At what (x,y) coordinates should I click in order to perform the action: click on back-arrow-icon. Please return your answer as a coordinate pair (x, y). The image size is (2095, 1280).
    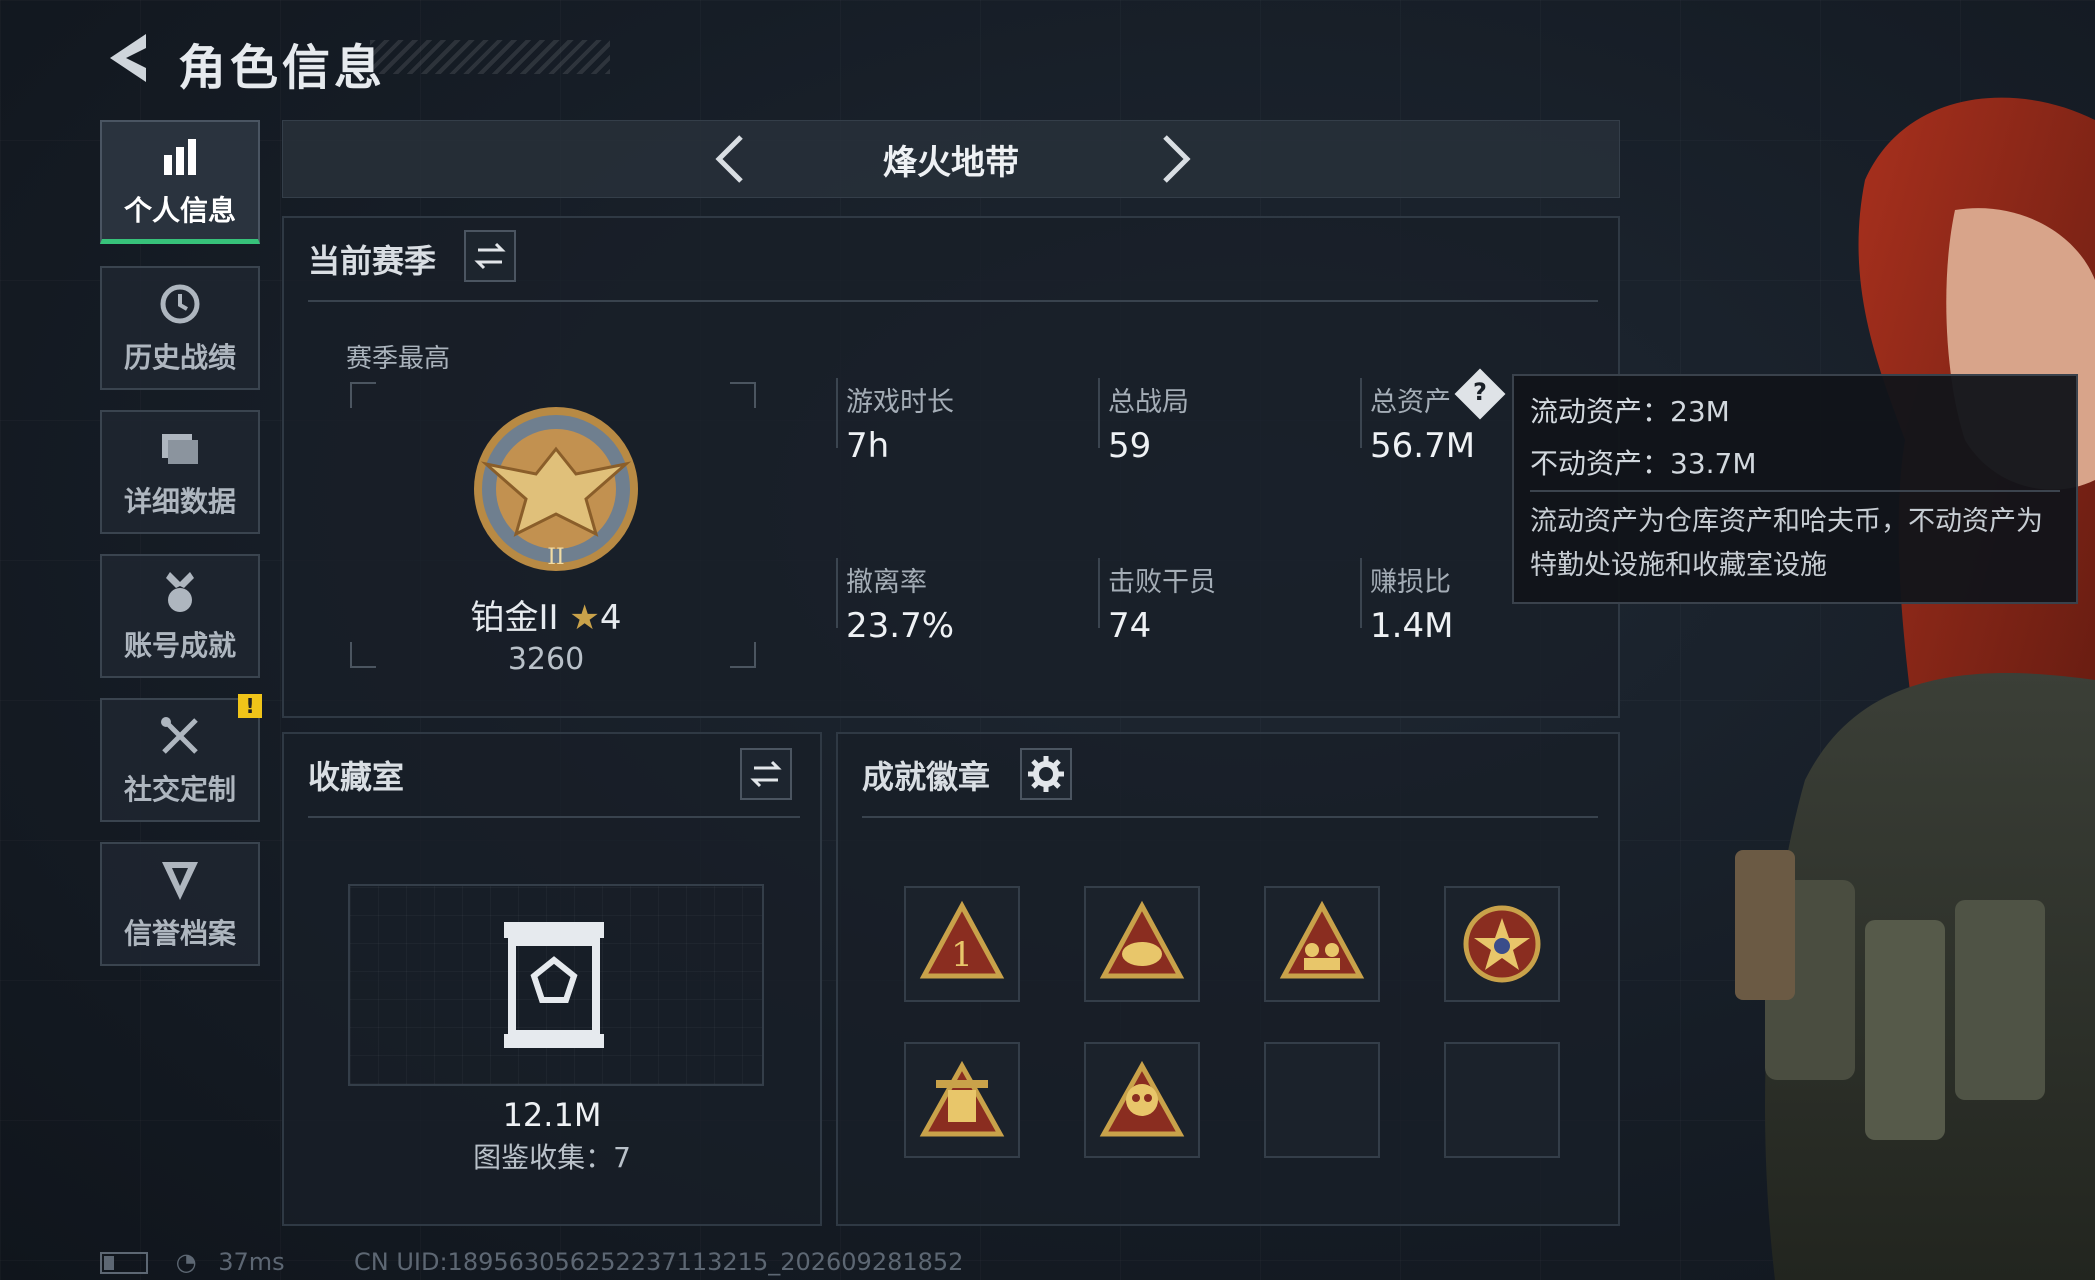
    Looking at the image, I should click on (128, 58).